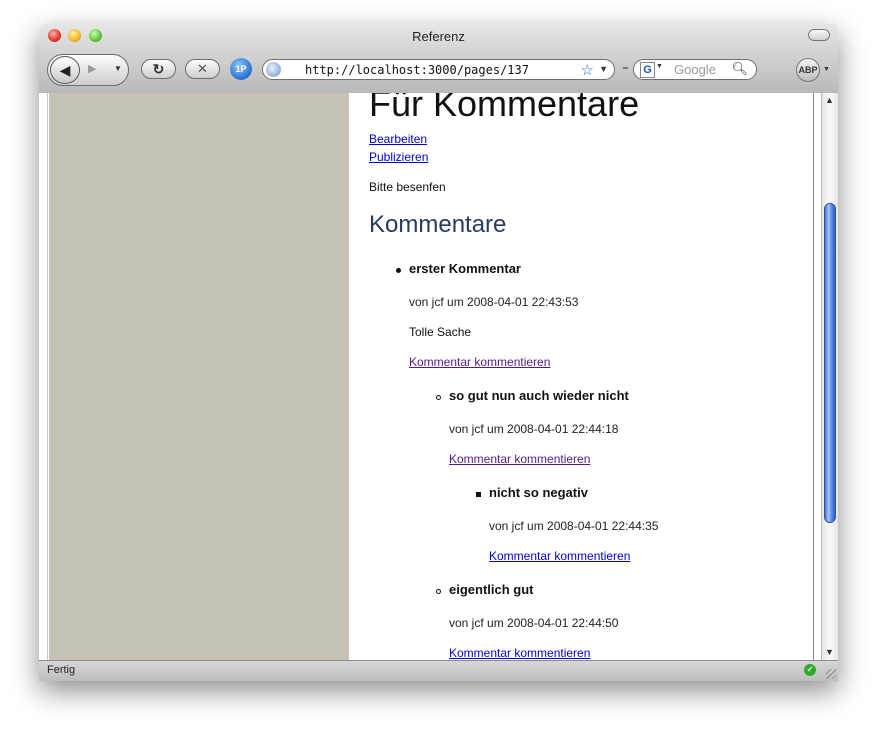 This screenshot has width=877, height=735. What do you see at coordinates (95, 35) in the screenshot?
I see `zoom-window-button` at bounding box center [95, 35].